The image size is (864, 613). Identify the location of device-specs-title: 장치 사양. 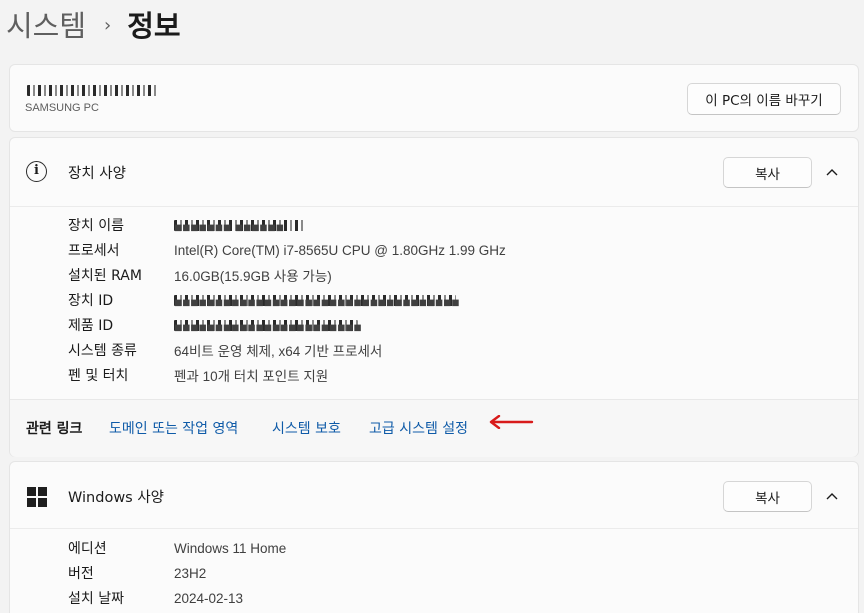
(97, 174).